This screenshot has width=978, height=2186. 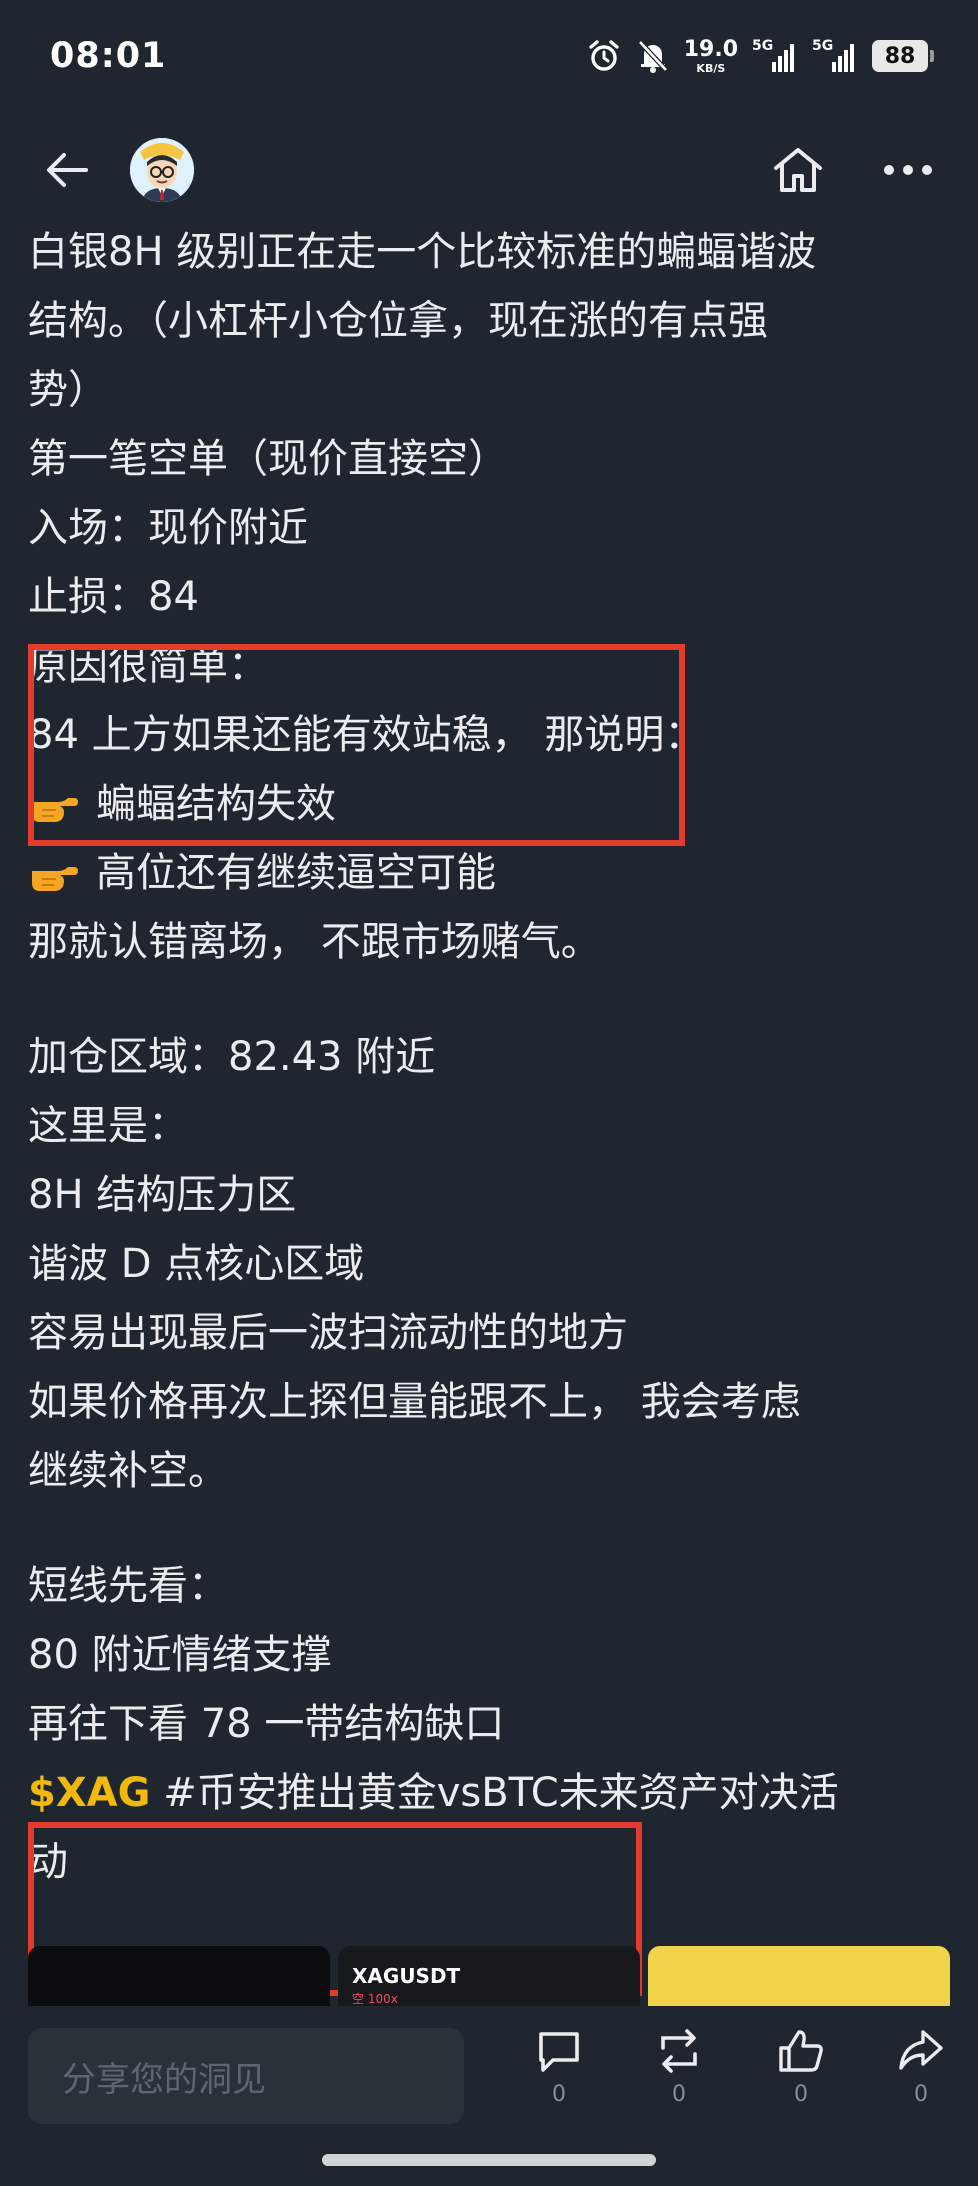 What do you see at coordinates (113, 597) in the screenshot?
I see `post-line: 止损：84` at bounding box center [113, 597].